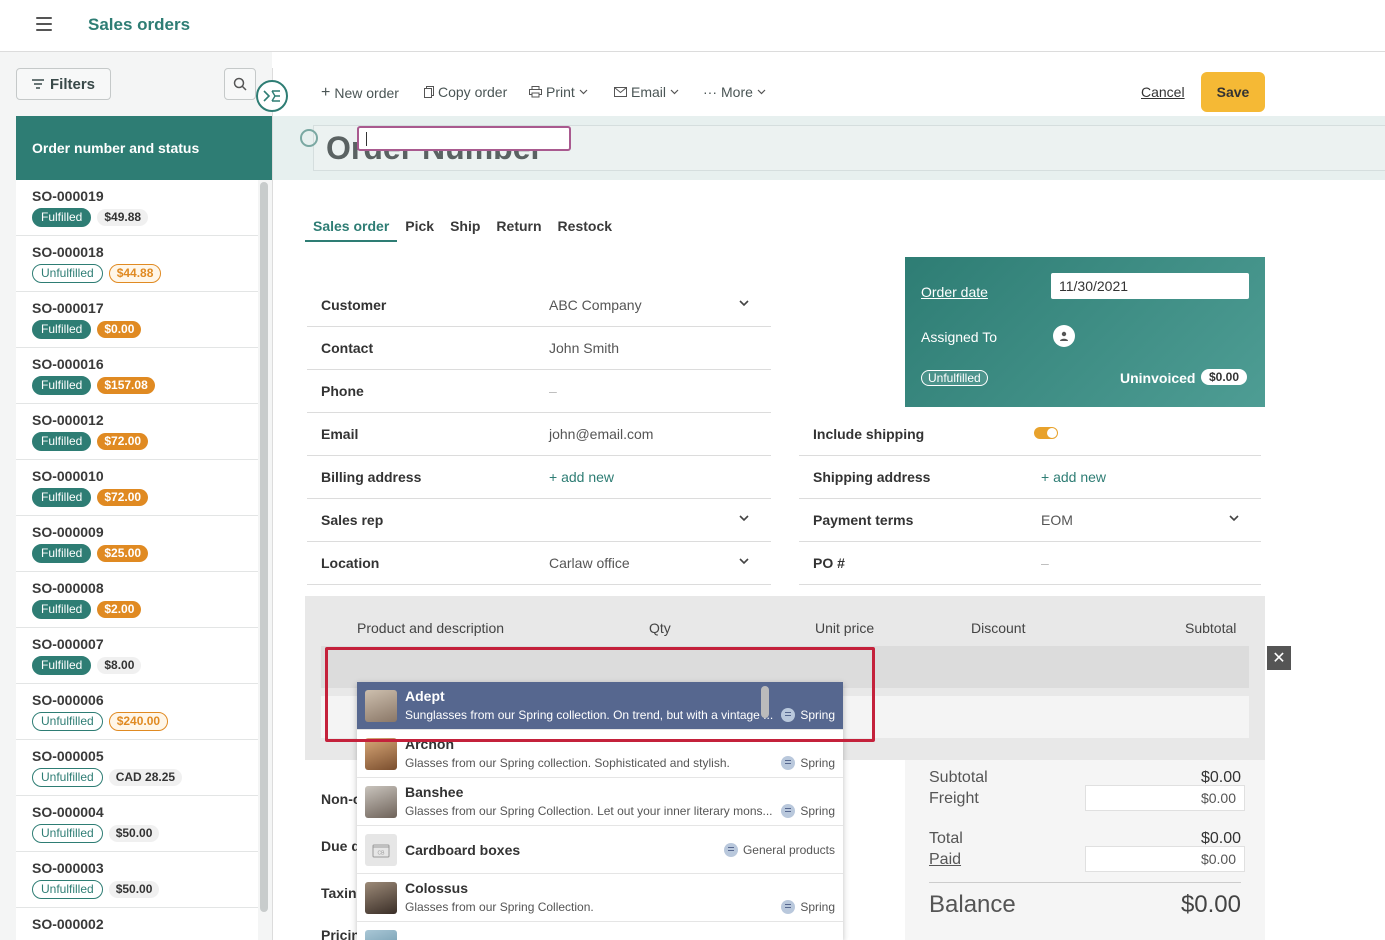 The height and width of the screenshot is (940, 1385). I want to click on field-value: John Smith, so click(584, 348).